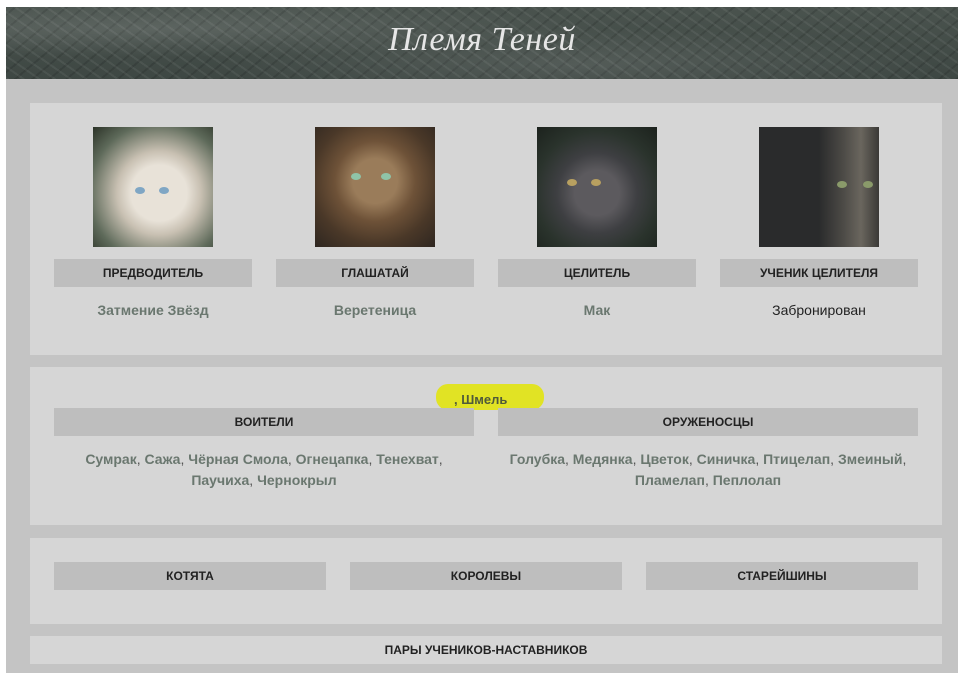 This screenshot has height=673, width=958. What do you see at coordinates (407, 459) in the screenshot?
I see `warrior-link: Тенехват` at bounding box center [407, 459].